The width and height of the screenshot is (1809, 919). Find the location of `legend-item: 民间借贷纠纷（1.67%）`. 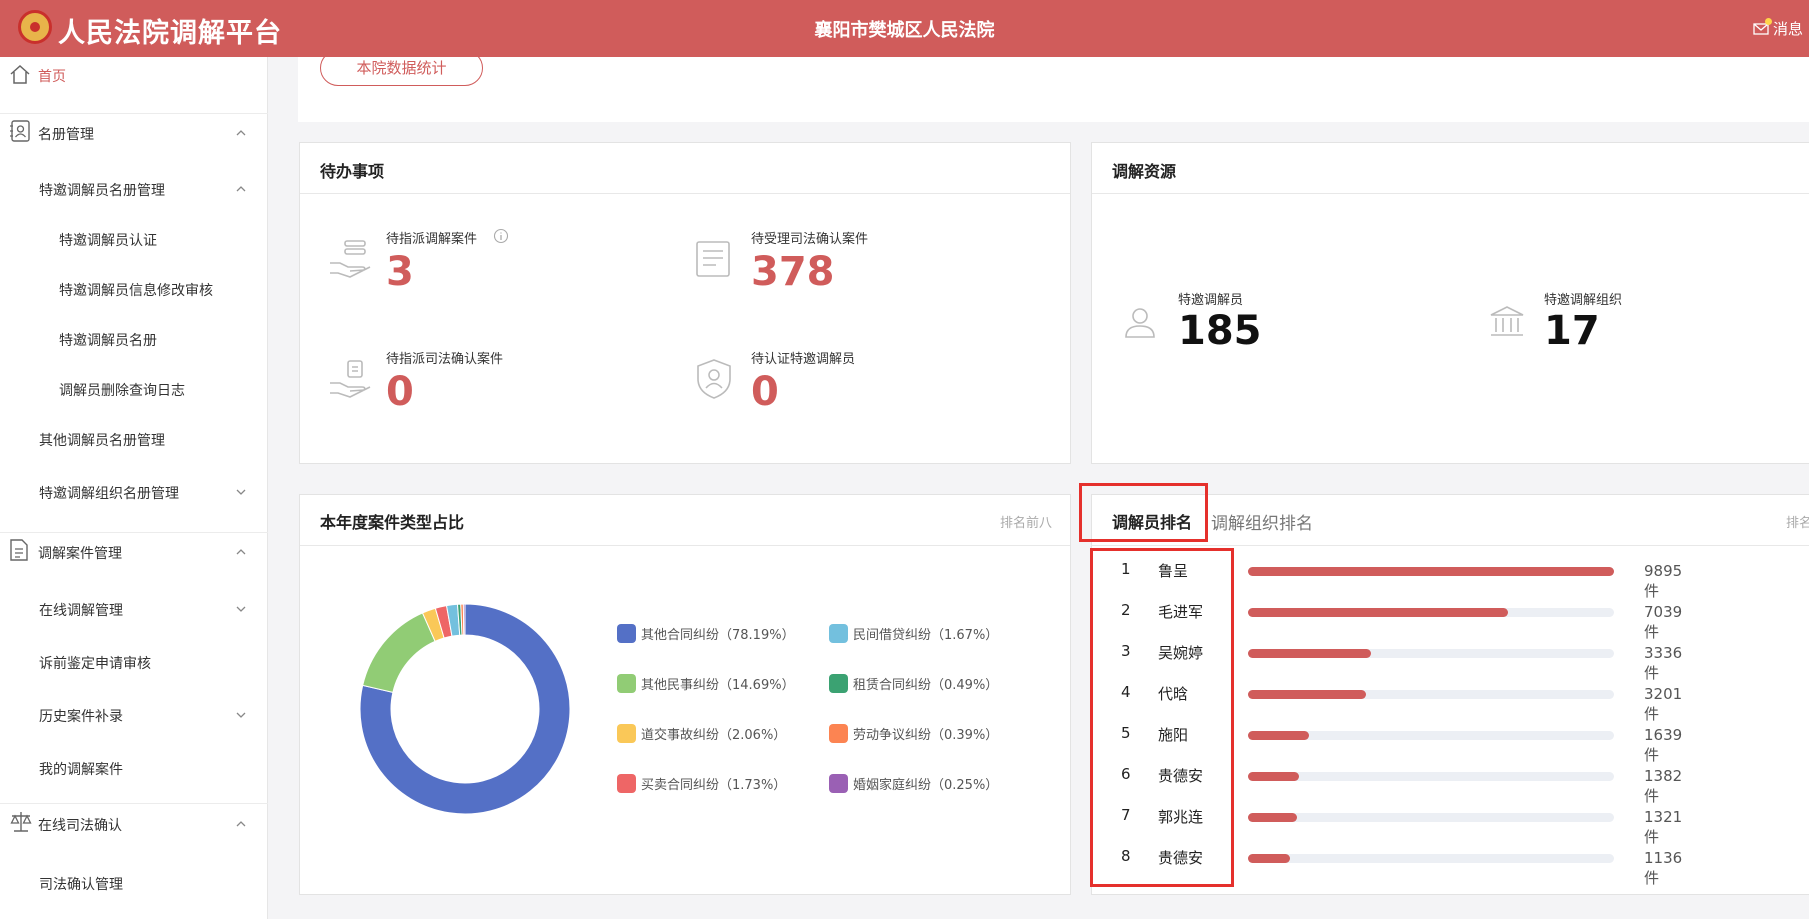

legend-item: 民间借贷纠纷（1.67%） is located at coordinates (913, 633).